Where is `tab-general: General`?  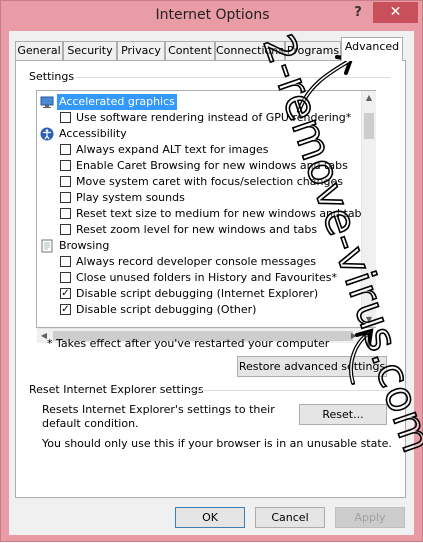
tab-general: General is located at coordinates (39, 50).